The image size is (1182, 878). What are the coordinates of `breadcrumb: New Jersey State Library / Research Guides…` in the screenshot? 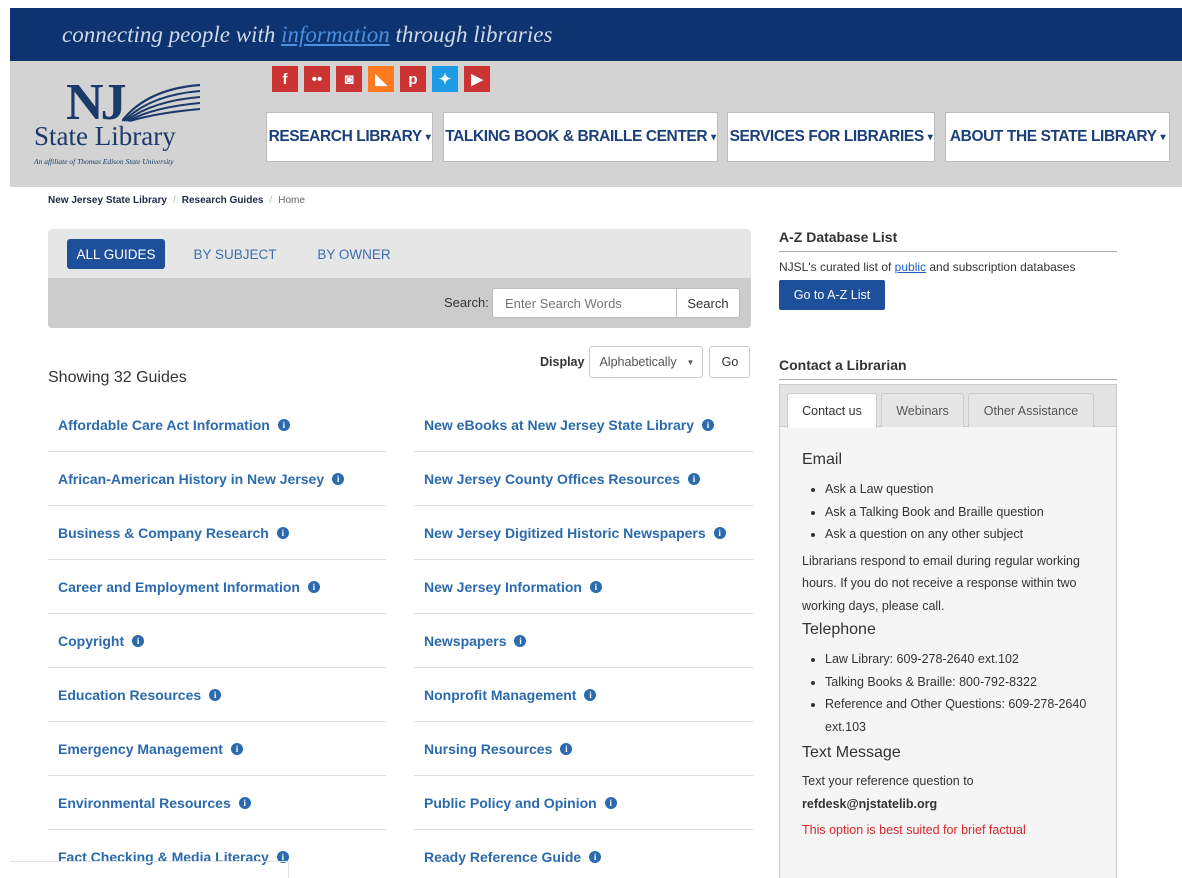 It's located at (176, 200).